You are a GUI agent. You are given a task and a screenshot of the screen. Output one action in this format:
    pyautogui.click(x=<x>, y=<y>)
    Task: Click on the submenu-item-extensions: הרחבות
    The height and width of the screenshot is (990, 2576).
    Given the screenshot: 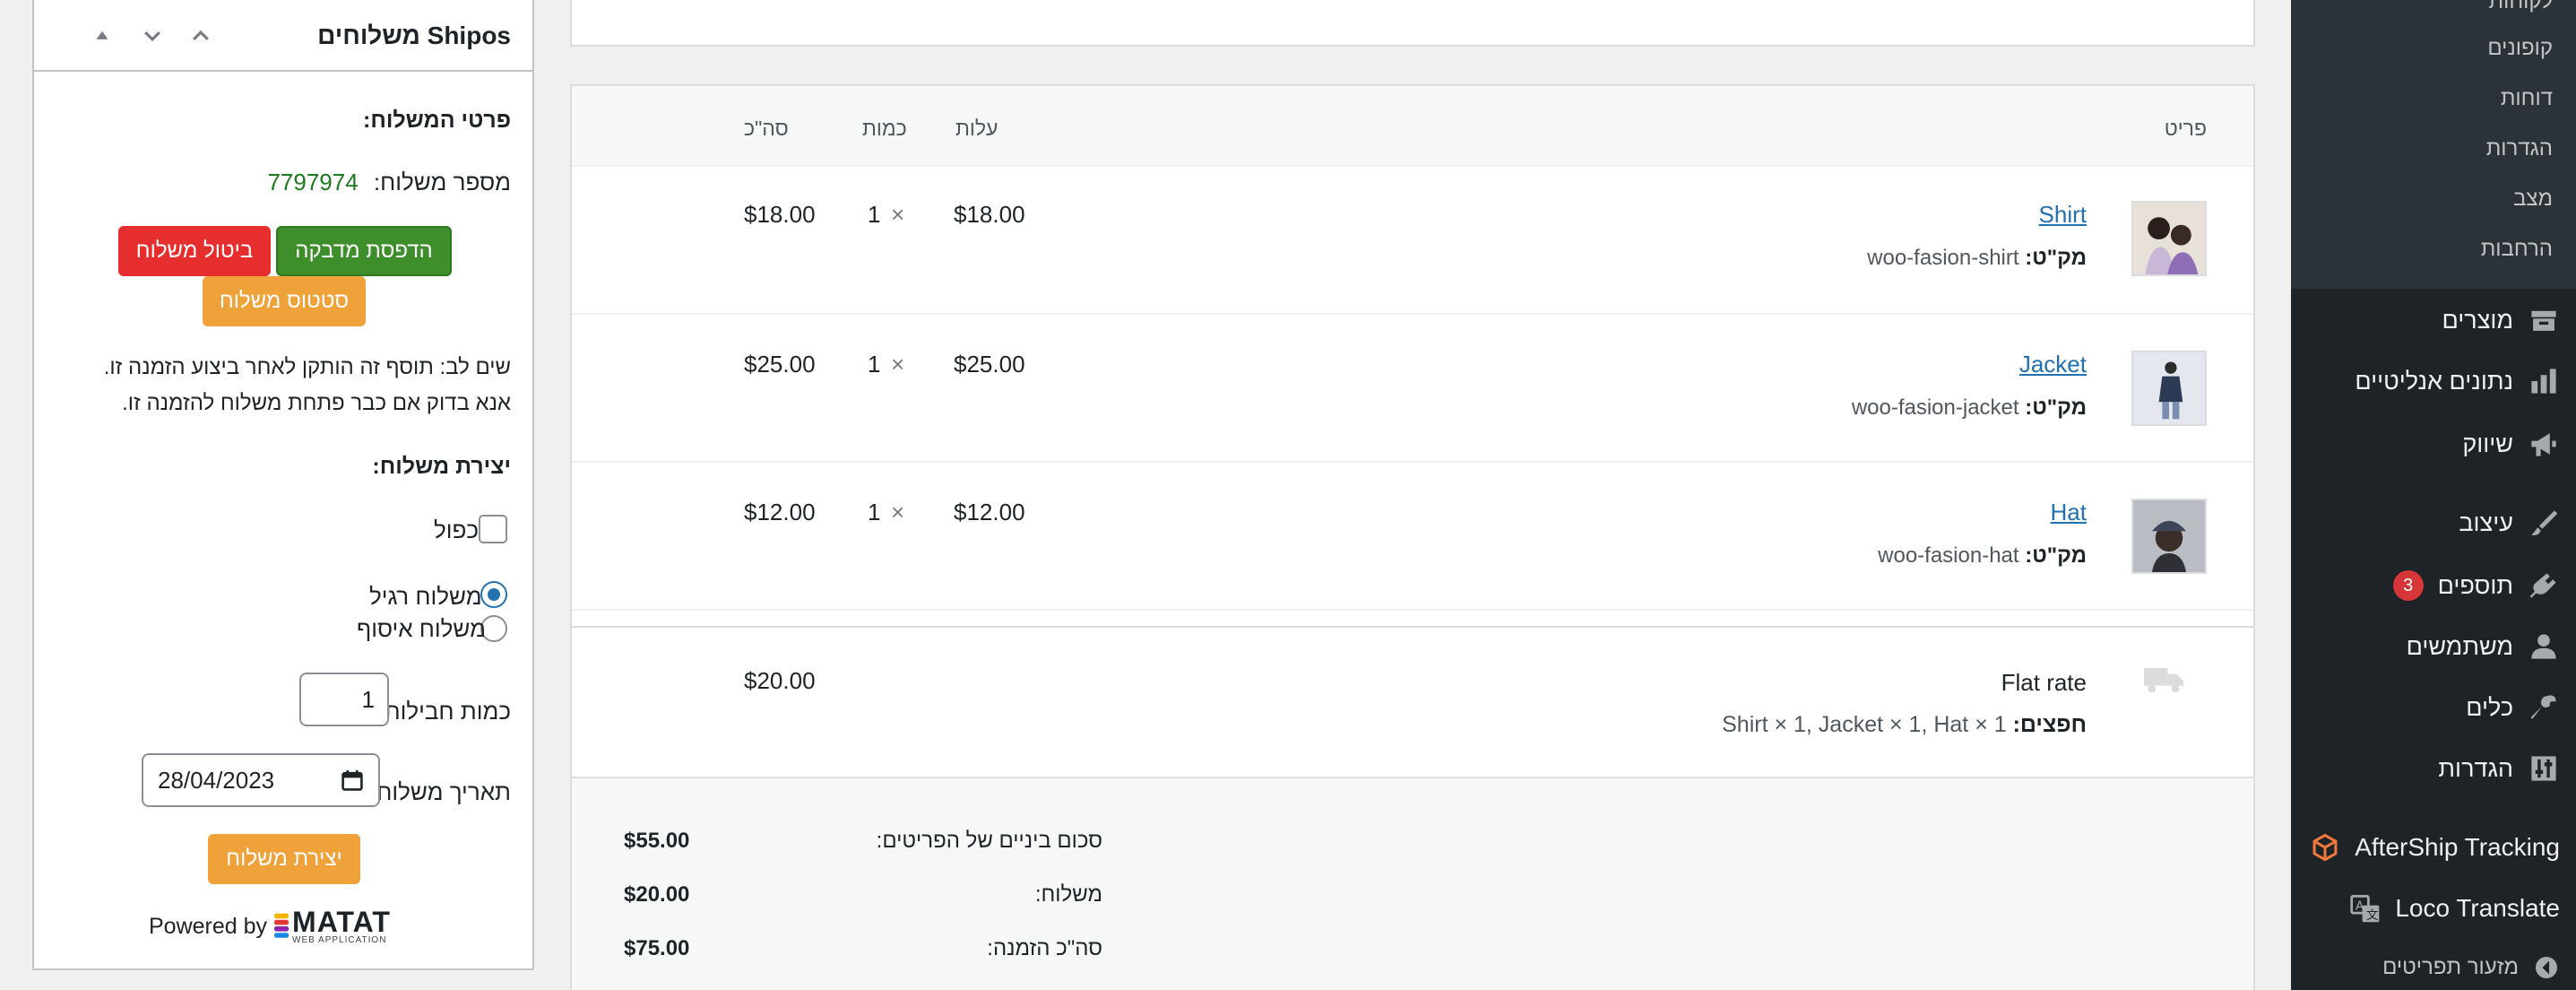 What is the action you would take?
    pyautogui.click(x=2517, y=249)
    